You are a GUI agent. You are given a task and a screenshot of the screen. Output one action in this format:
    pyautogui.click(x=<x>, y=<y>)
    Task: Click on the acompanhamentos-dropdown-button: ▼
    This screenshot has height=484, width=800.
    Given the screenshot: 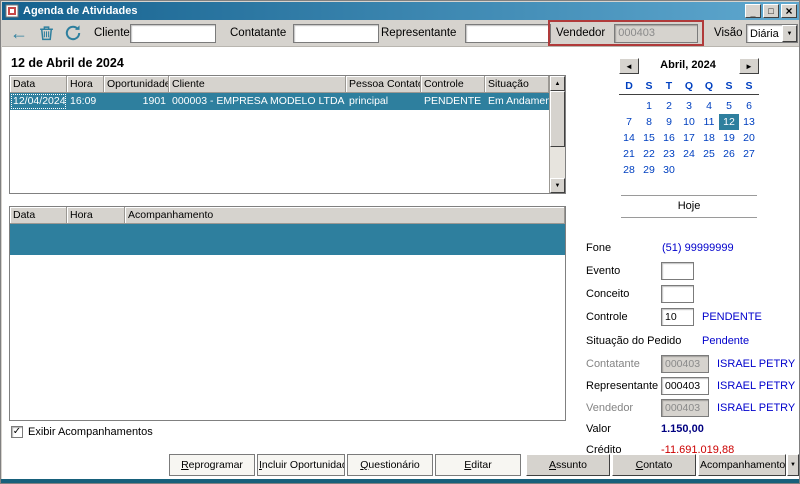 What is the action you would take?
    pyautogui.click(x=793, y=465)
    